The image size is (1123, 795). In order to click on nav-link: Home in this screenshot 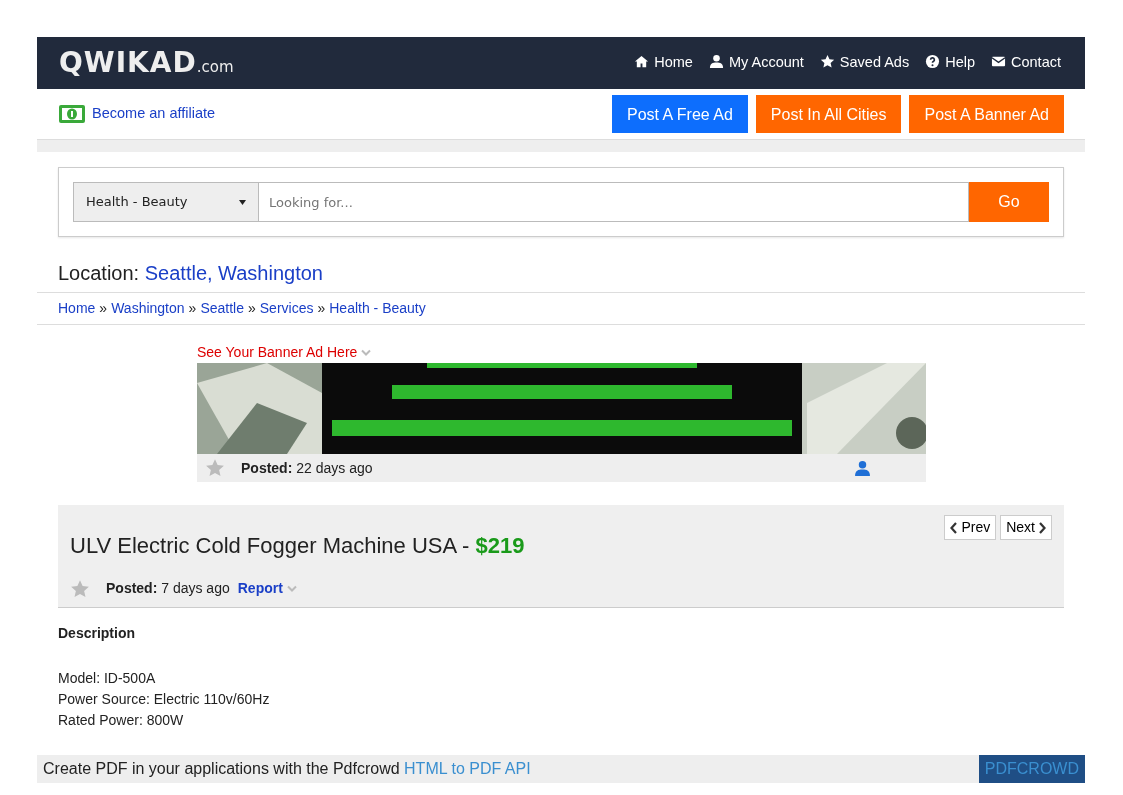, I will do `click(663, 63)`.